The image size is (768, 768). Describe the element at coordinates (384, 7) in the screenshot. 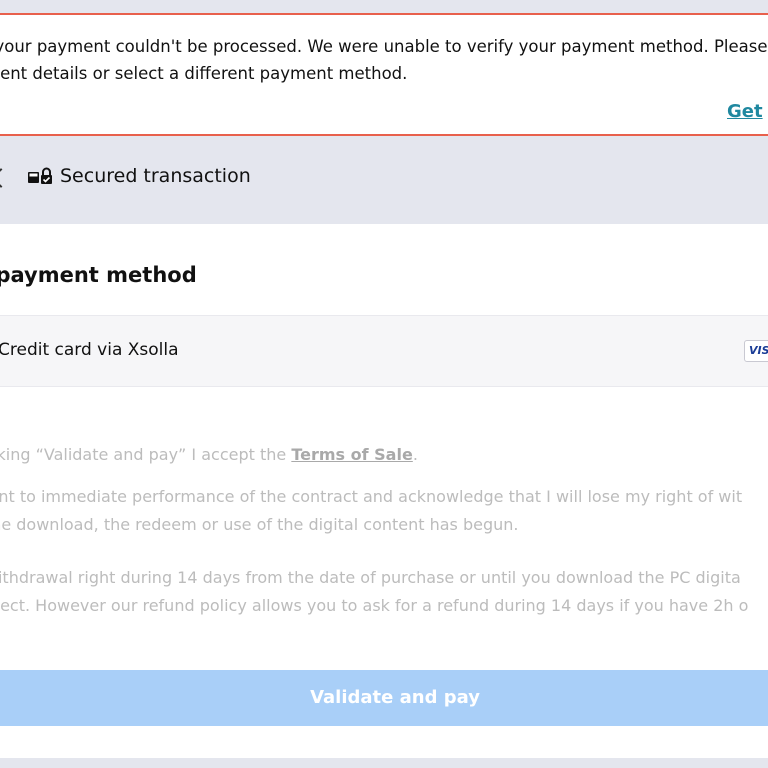

I see `page-top-strip` at that location.